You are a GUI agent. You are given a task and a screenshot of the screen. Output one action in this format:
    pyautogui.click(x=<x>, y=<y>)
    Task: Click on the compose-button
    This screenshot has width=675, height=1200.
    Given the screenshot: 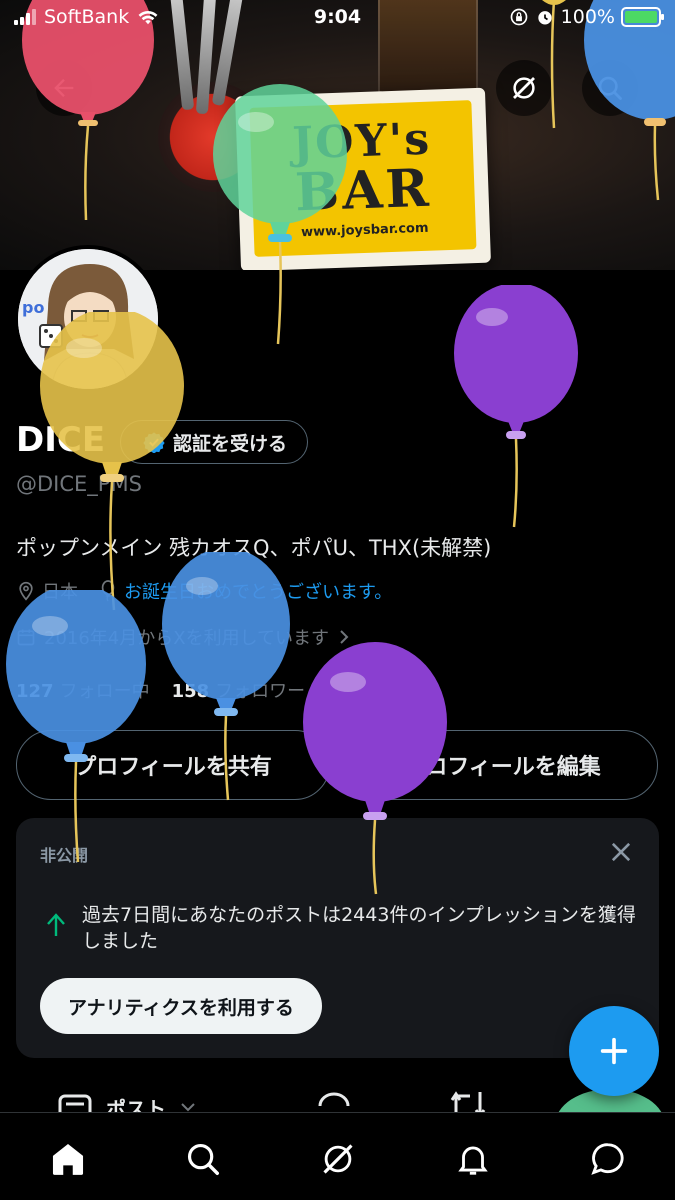 What is the action you would take?
    pyautogui.click(x=614, y=1051)
    